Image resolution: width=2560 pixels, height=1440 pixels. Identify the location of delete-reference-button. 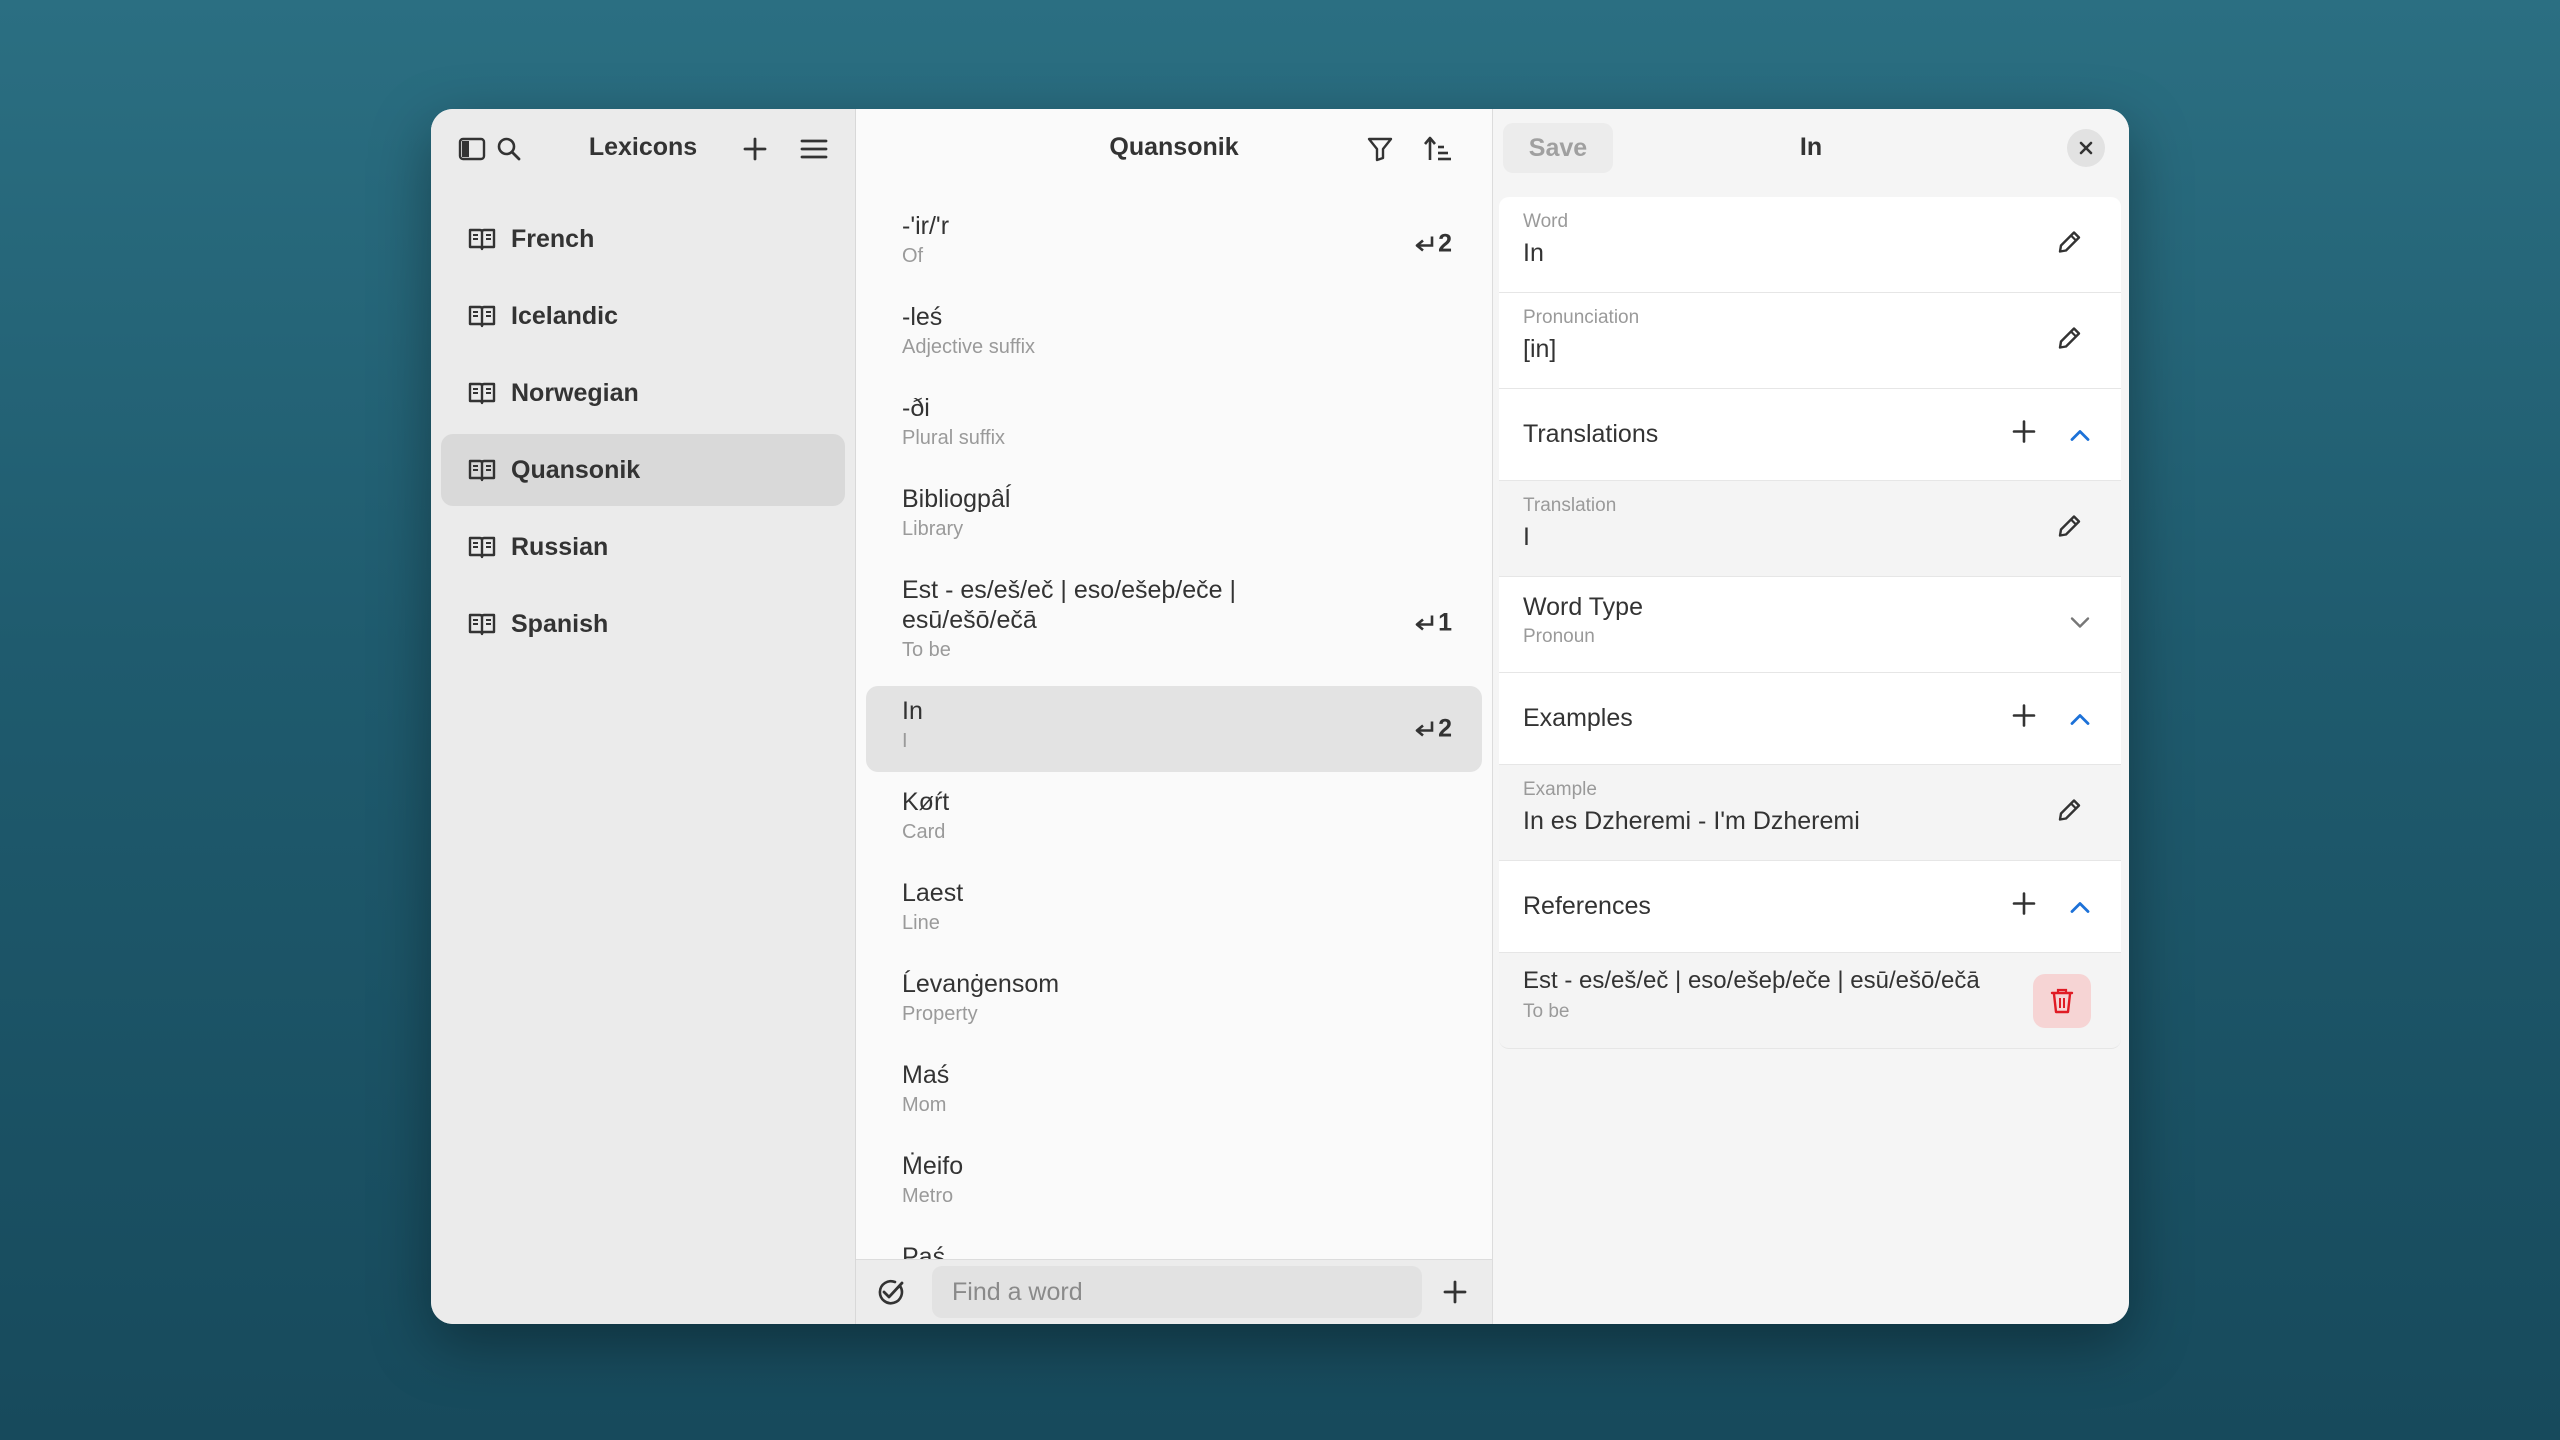
(2062, 1000).